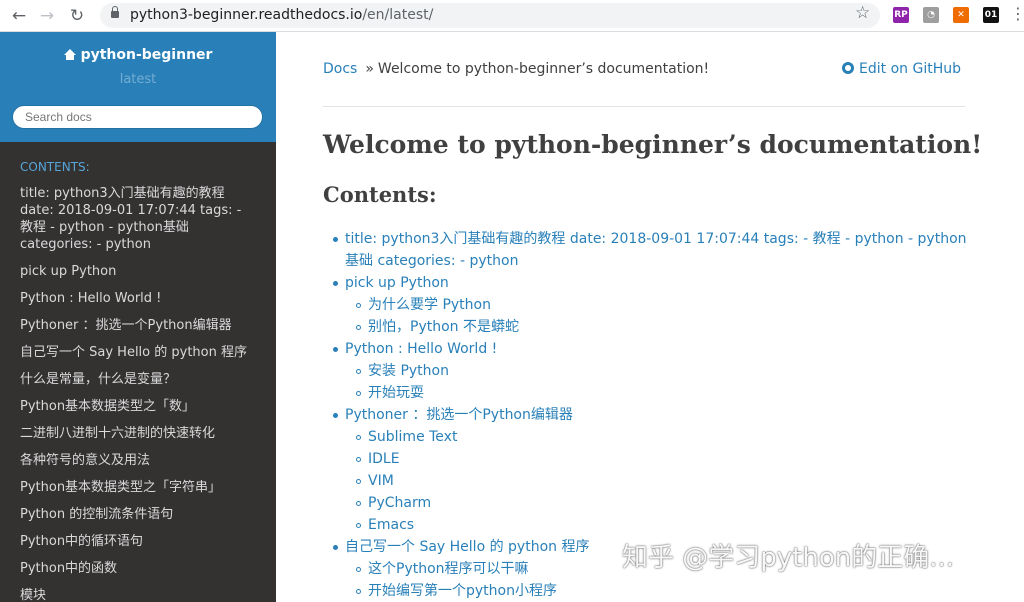 The height and width of the screenshot is (602, 1024). What do you see at coordinates (651, 349) in the screenshot?
I see `toc-link: Python : Hello World !` at bounding box center [651, 349].